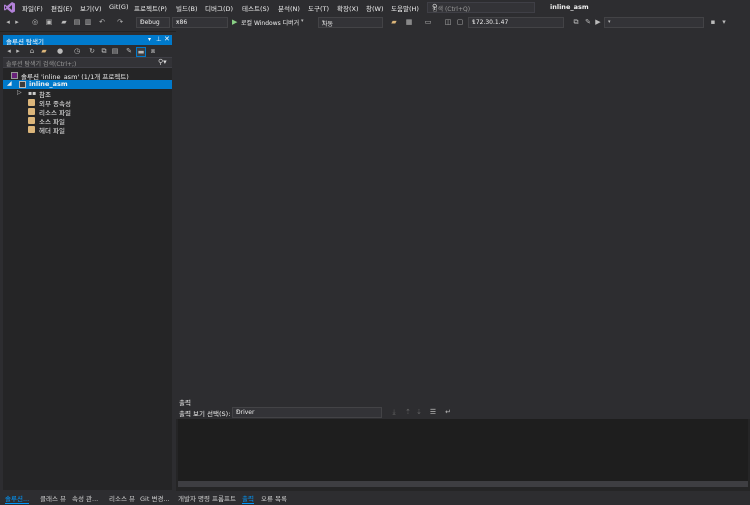 Image resolution: width=750 pixels, height=505 pixels. Describe the element at coordinates (350, 22) in the screenshot. I see `auto-dropdown: 자동 ▾` at that location.